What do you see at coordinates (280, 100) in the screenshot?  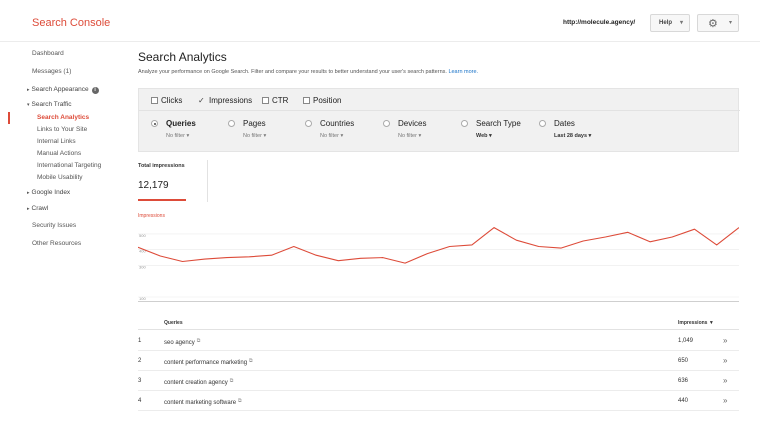 I see `metric-label: CTR` at bounding box center [280, 100].